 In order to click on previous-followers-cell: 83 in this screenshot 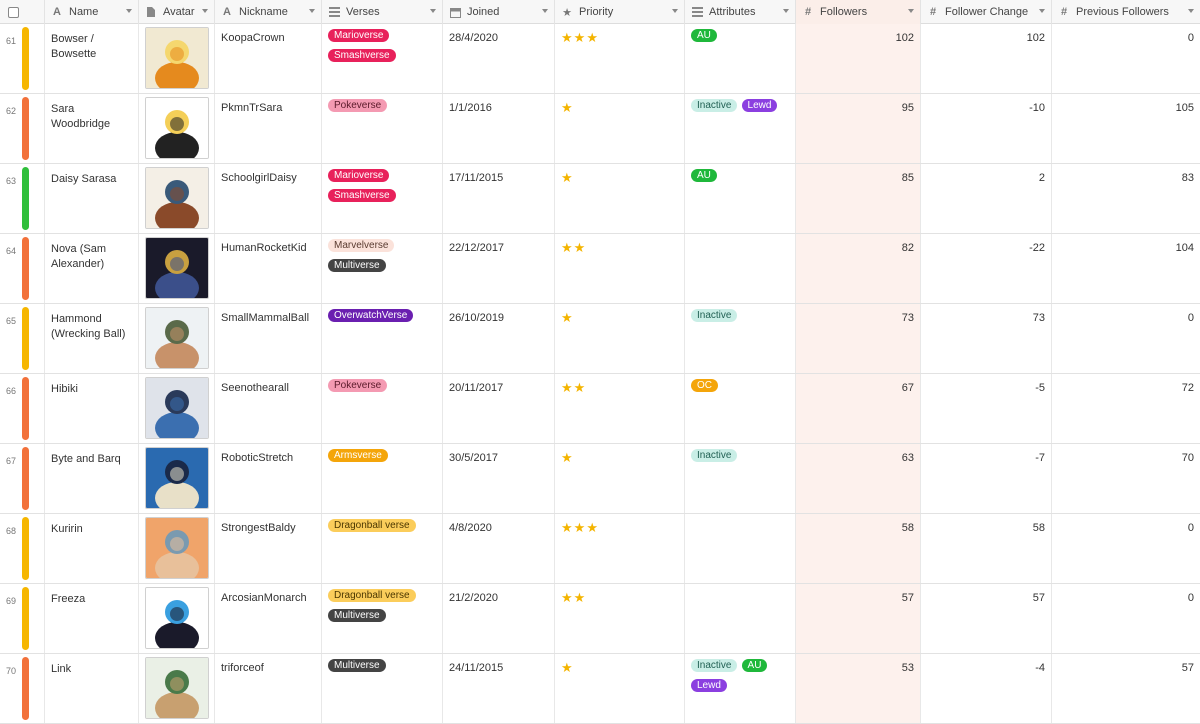, I will do `click(1126, 198)`.